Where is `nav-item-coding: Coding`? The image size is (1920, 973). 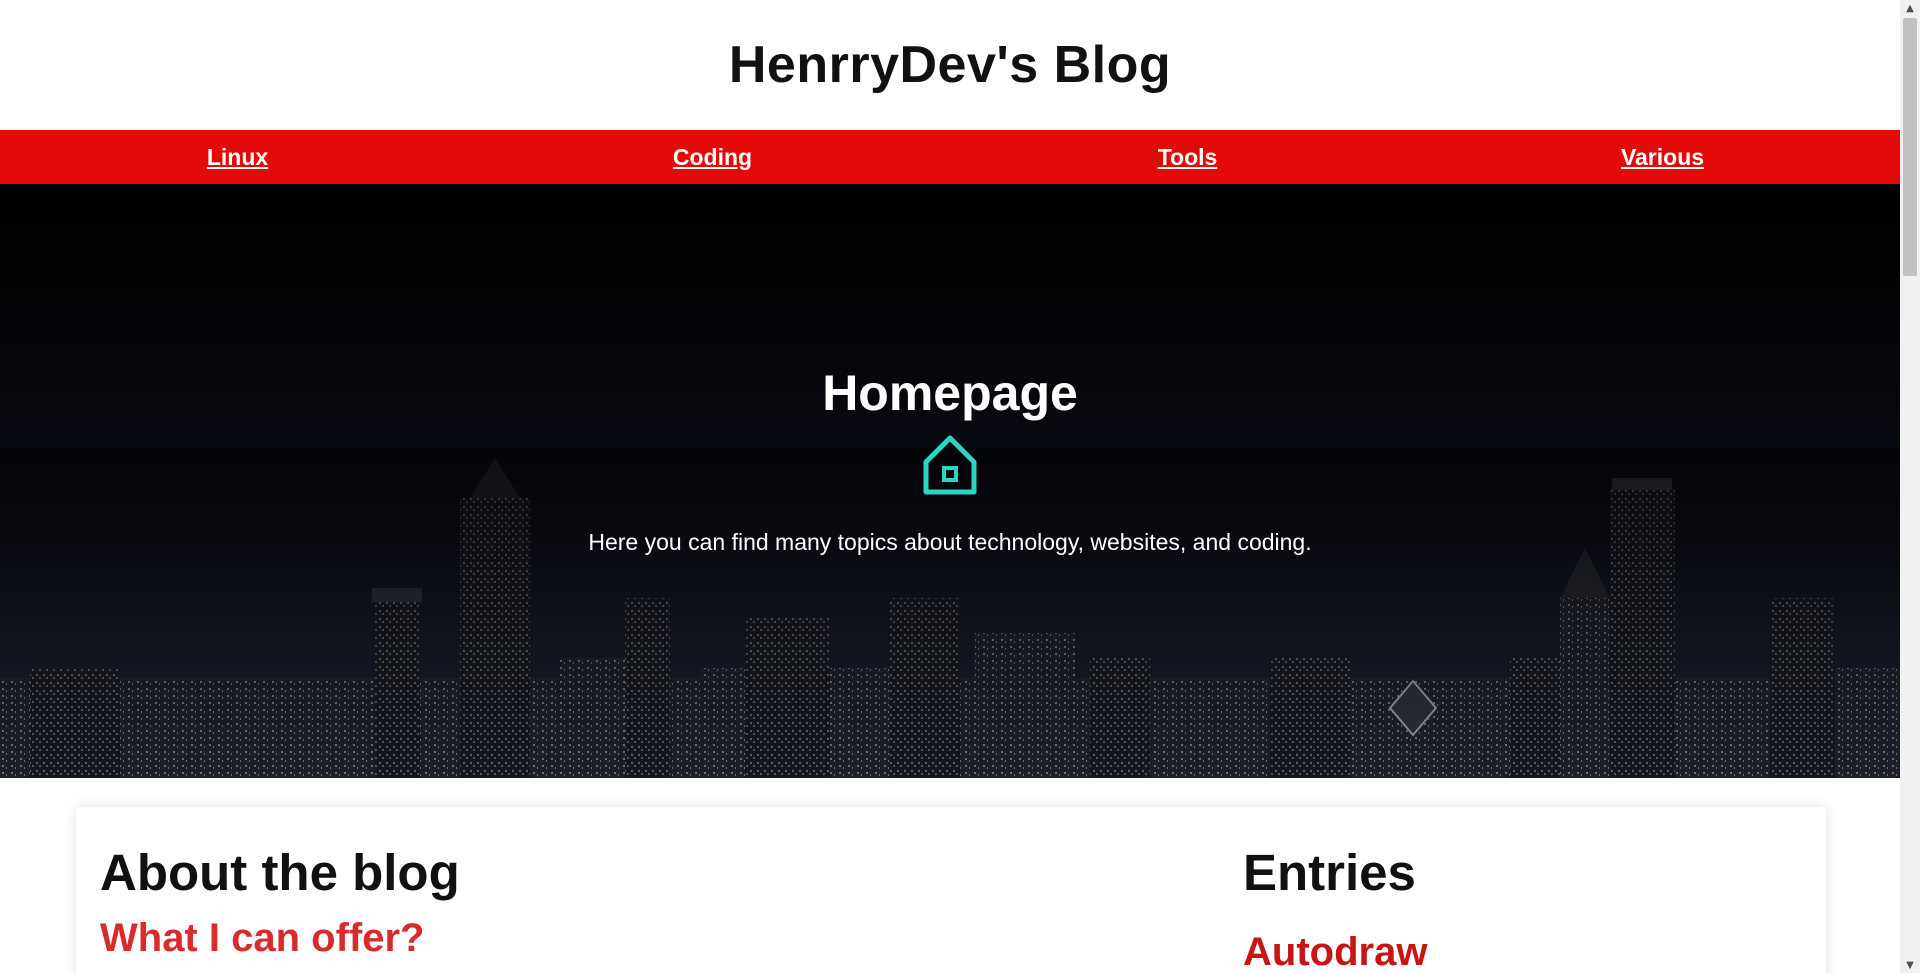 nav-item-coding: Coding is located at coordinates (712, 157).